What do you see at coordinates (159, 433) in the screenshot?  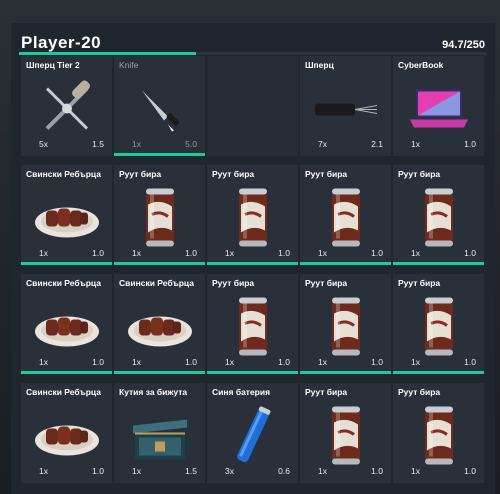 I see `inventory-slot: Кутия за бижута 1x 1.5` at bounding box center [159, 433].